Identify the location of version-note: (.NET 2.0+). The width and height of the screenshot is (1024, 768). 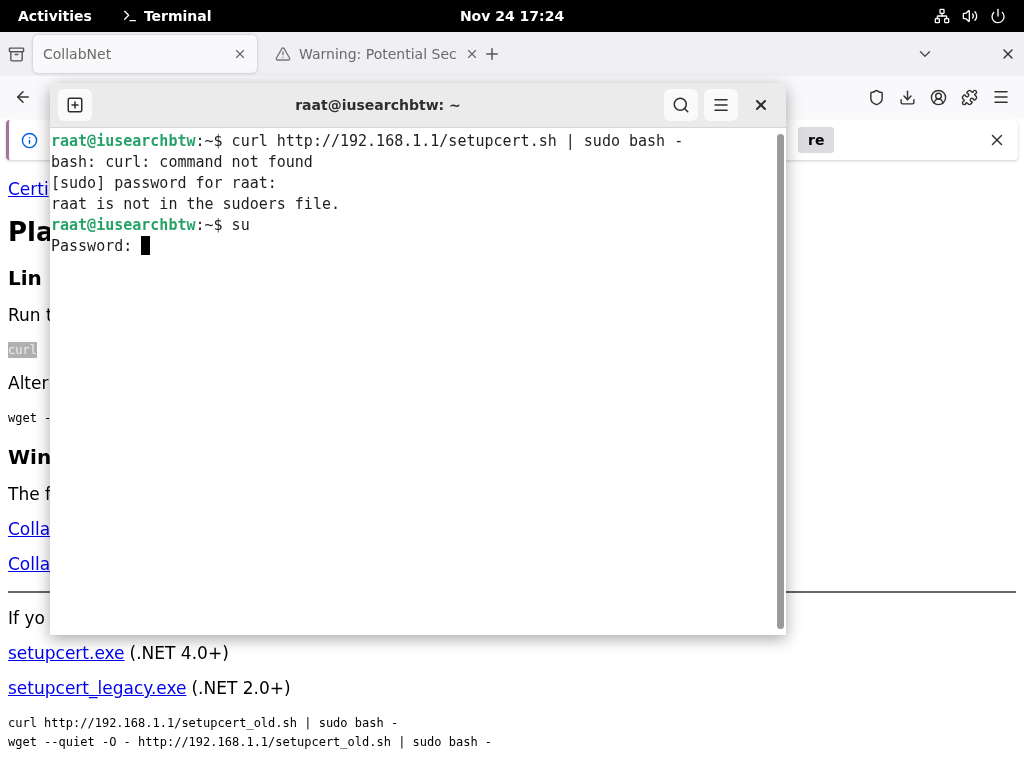
(241, 688).